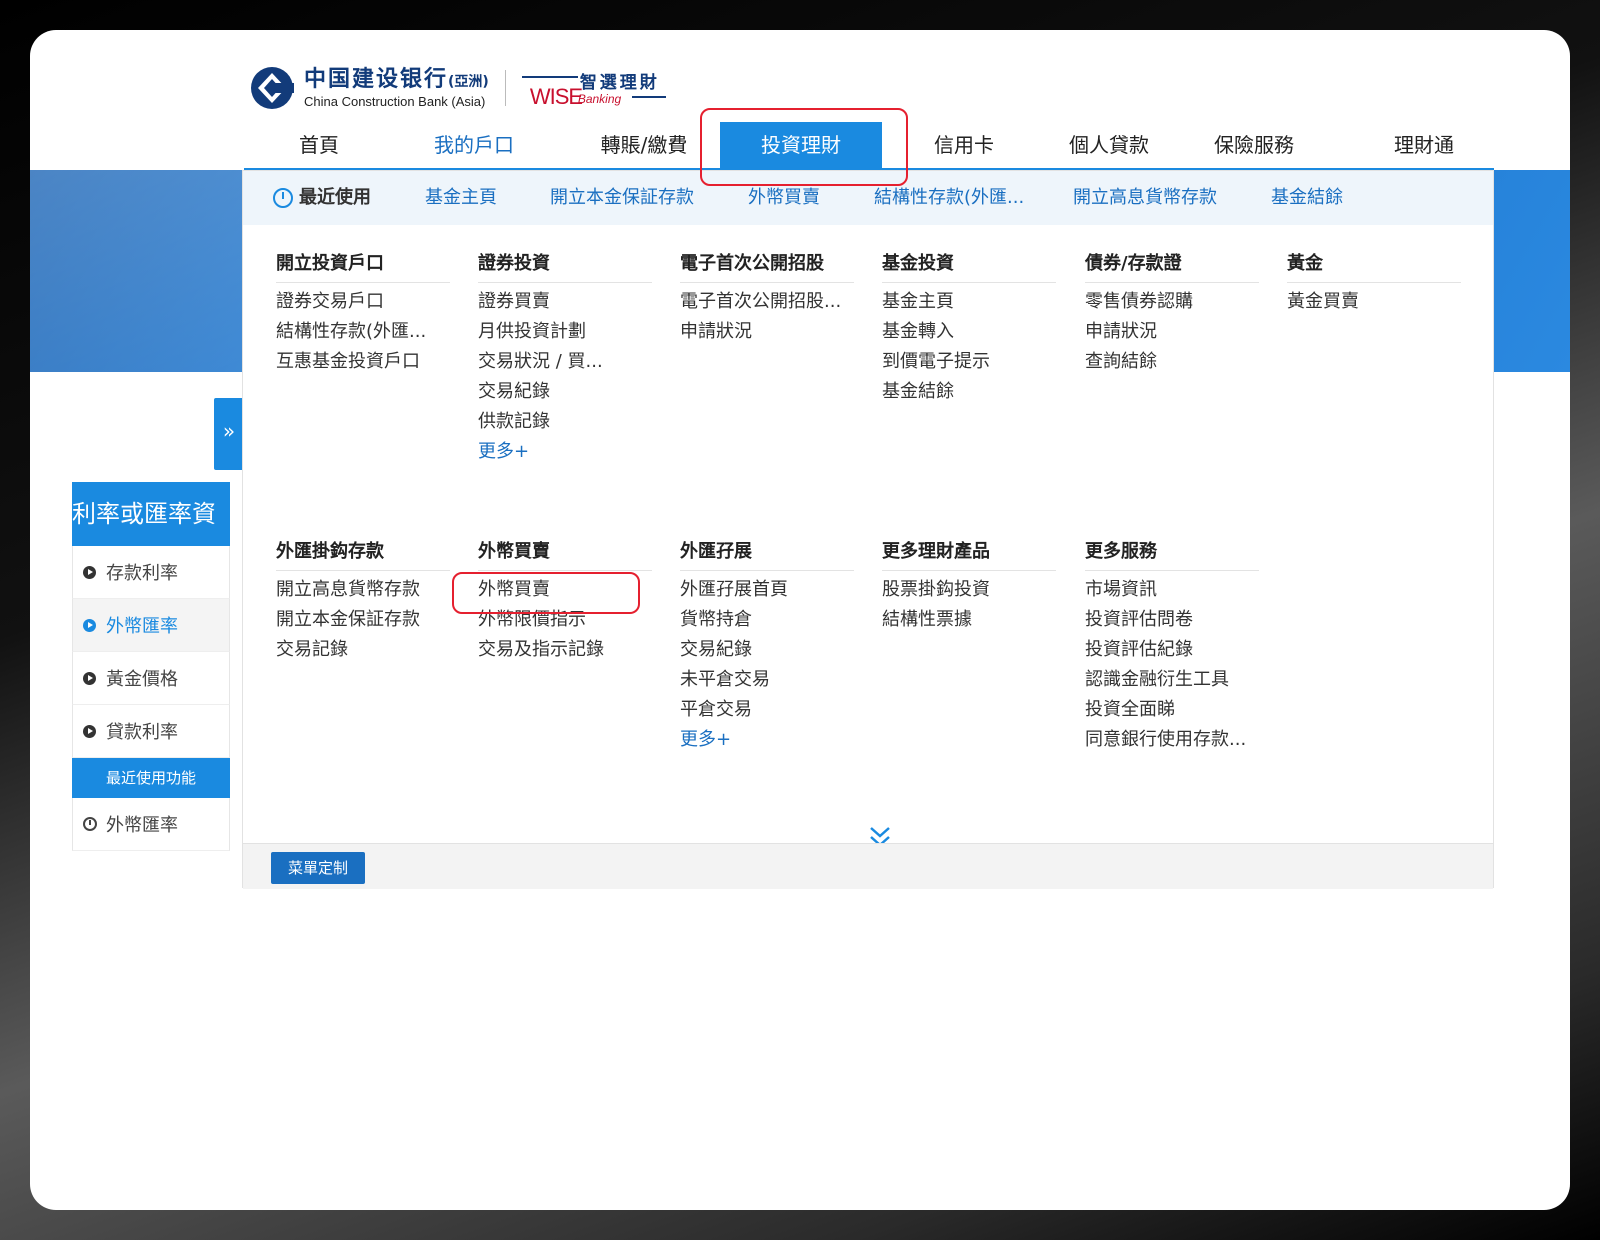 This screenshot has width=1600, height=1240. What do you see at coordinates (565, 332) in the screenshot?
I see `menu-link: 月供投資計劃` at bounding box center [565, 332].